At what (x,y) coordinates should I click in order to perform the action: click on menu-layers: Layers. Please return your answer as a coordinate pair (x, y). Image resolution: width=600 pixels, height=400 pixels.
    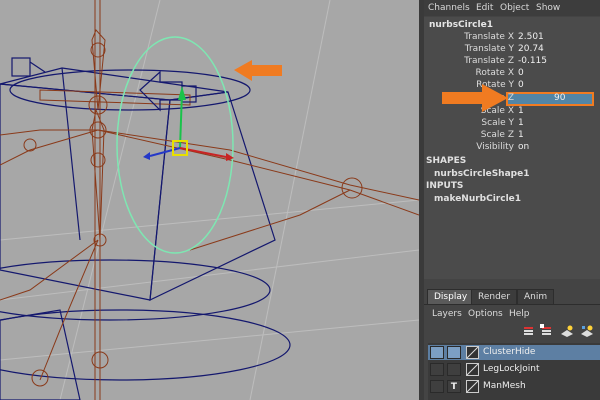
    Looking at the image, I should click on (447, 314).